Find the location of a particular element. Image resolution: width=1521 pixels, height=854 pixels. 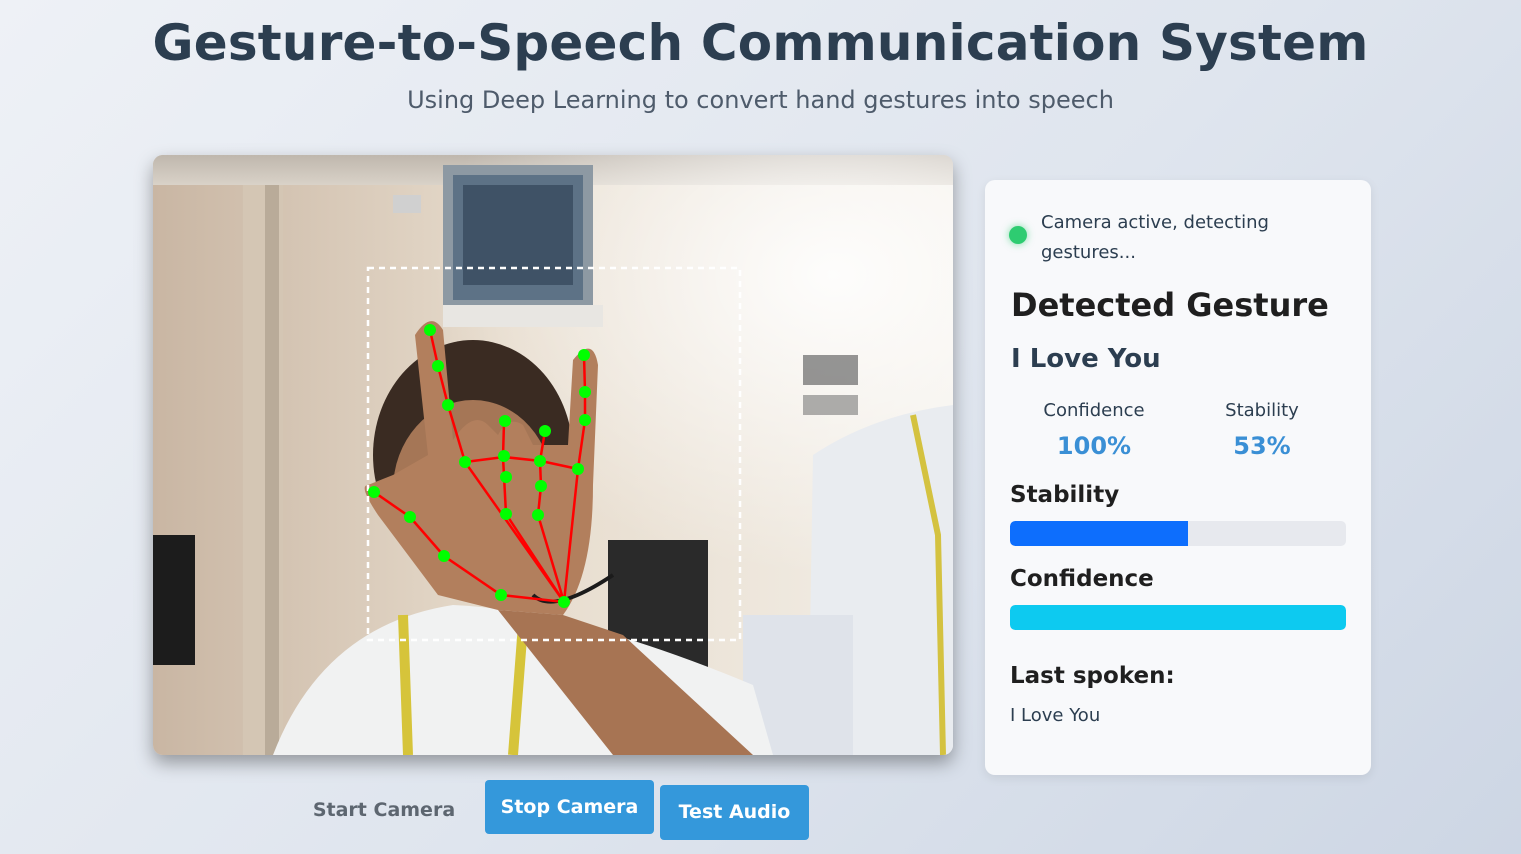

gesture-name: I Love You is located at coordinates (1086, 359).